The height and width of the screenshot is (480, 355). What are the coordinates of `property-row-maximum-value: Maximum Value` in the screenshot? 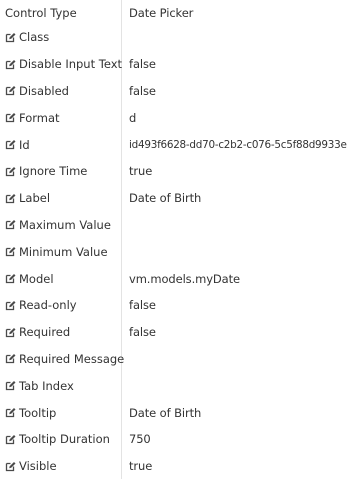 It's located at (177, 225).